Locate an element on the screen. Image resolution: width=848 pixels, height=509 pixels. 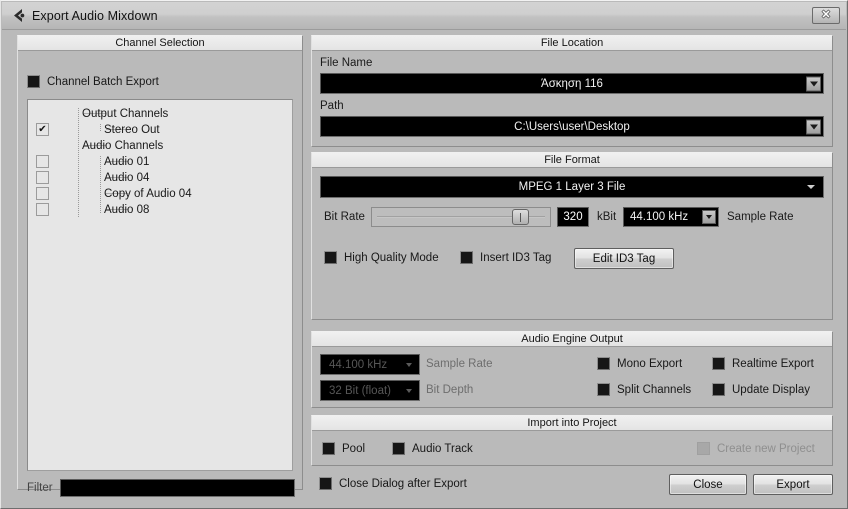
pool-checkbox is located at coordinates (328, 448).